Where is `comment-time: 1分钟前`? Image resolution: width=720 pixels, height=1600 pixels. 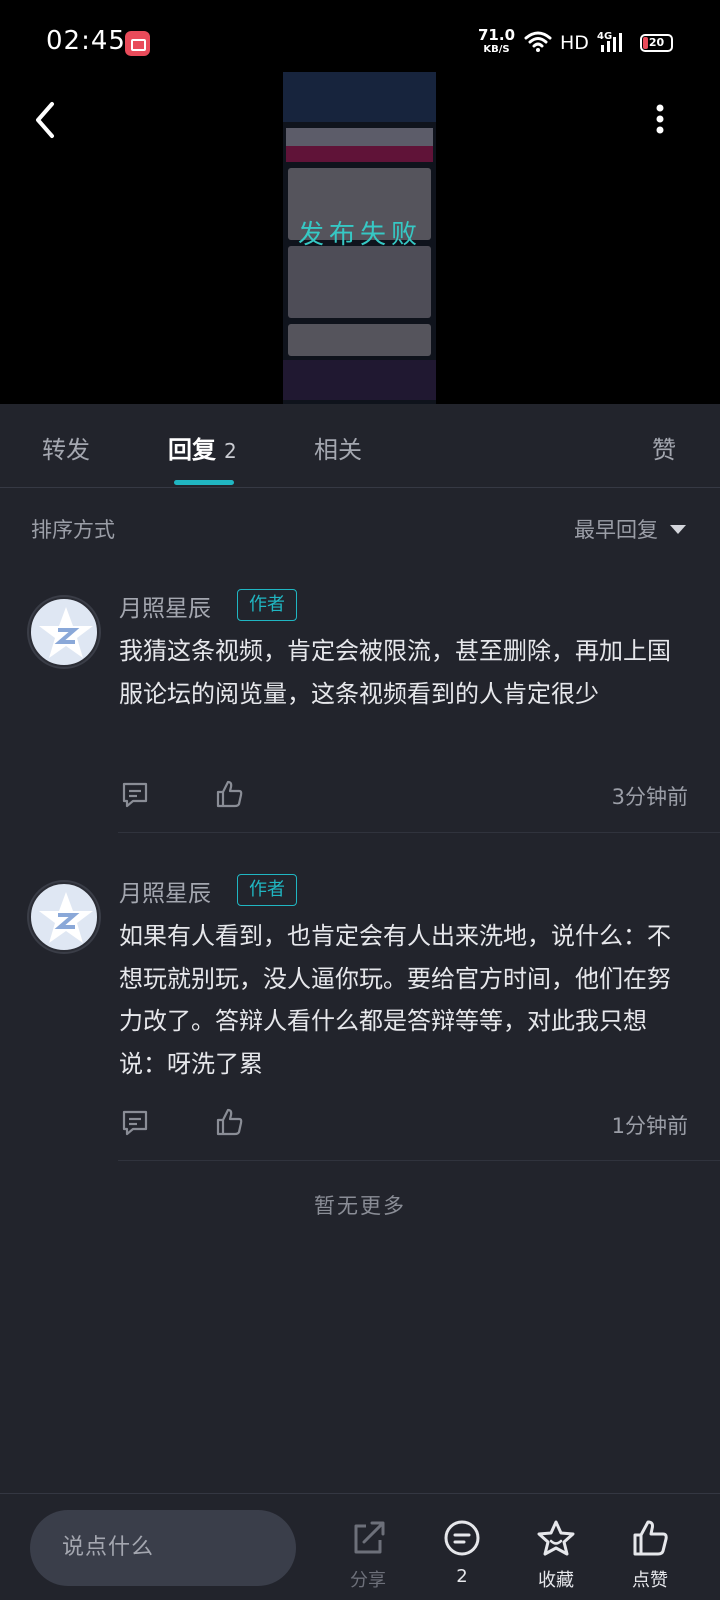 comment-time: 1分钟前 is located at coordinates (649, 1126).